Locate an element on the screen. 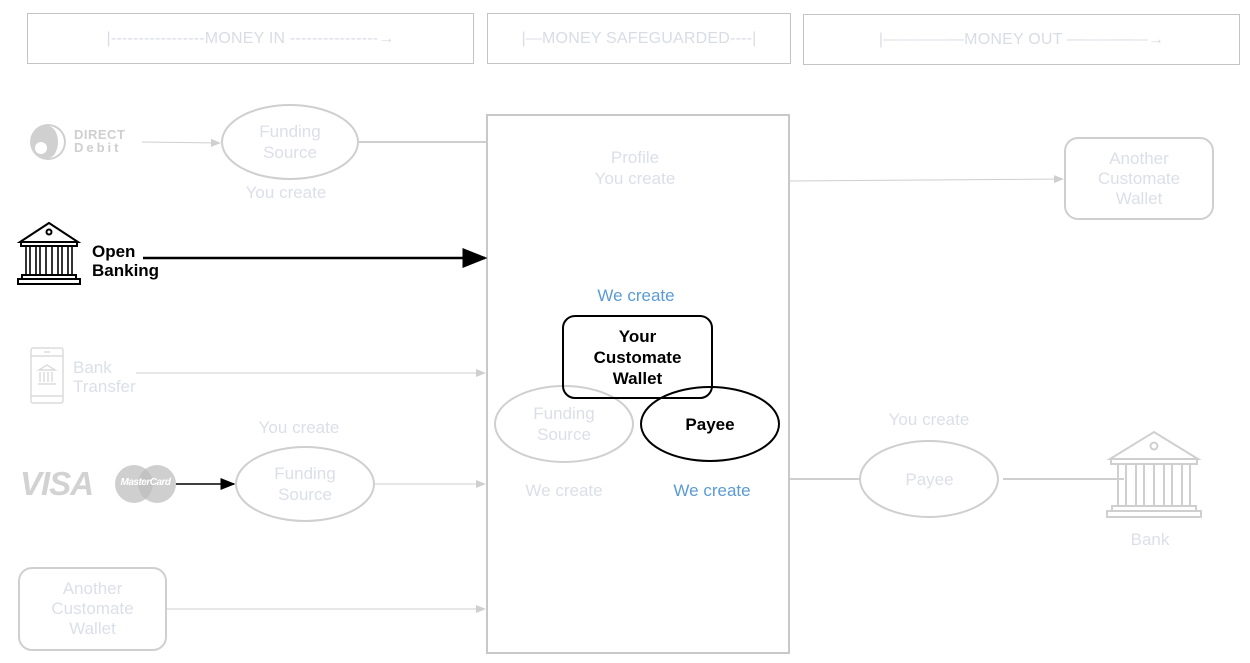 The height and width of the screenshot is (663, 1250). your-wallet-line2: Customate is located at coordinates (637, 357).